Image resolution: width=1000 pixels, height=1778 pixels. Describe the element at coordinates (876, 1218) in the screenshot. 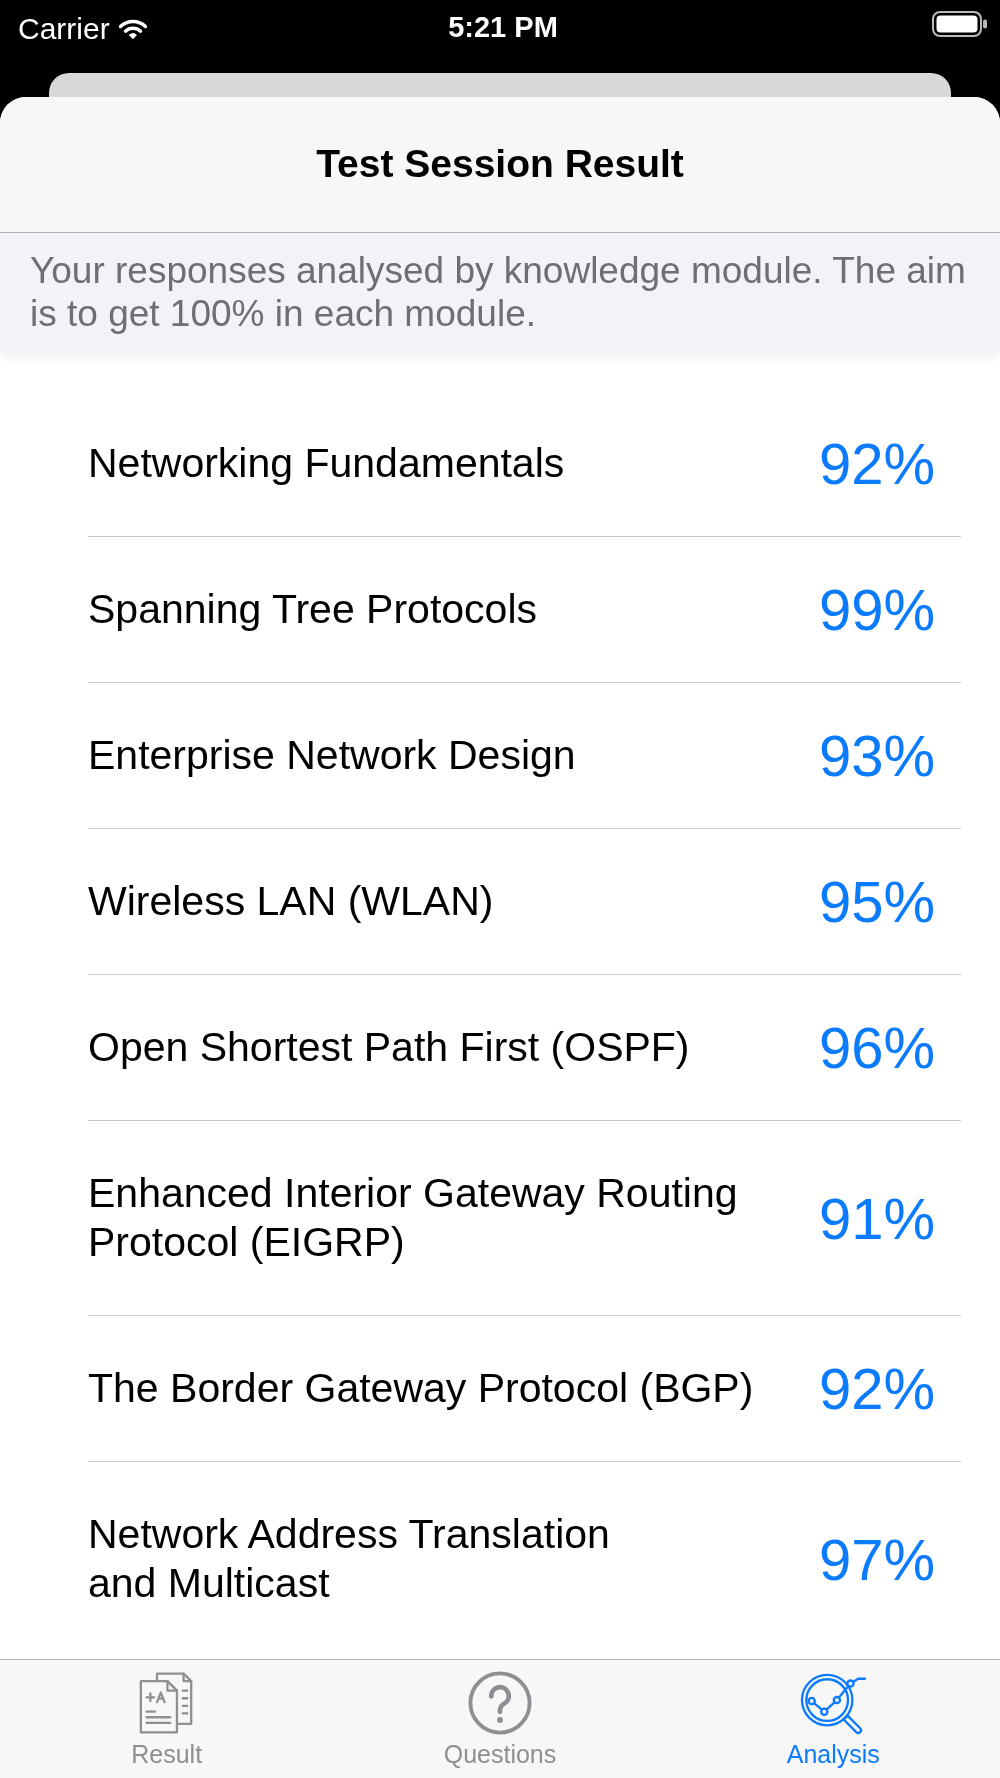

I see `module-score: 91%` at that location.